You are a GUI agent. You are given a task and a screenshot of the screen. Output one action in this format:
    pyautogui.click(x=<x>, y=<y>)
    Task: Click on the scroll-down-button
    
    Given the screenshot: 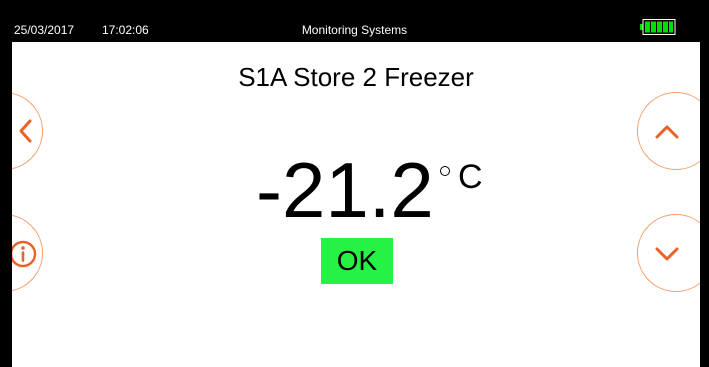 What is the action you would take?
    pyautogui.click(x=668, y=253)
    